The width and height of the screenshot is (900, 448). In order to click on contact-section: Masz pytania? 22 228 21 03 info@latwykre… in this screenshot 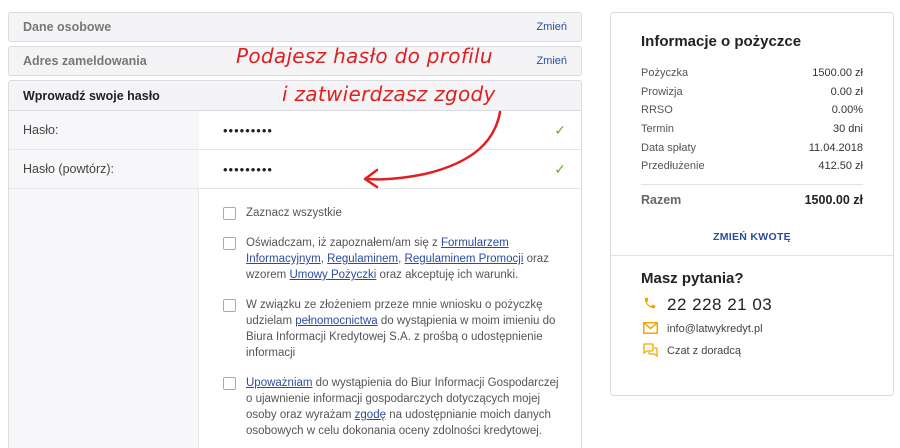, I will do `click(752, 308)`.